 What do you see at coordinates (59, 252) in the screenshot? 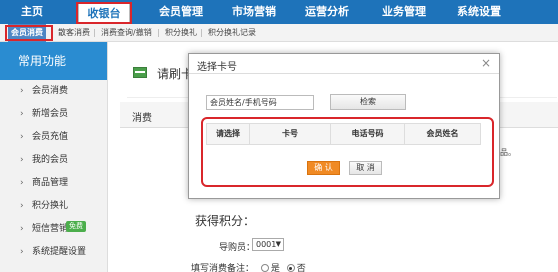
I see `sidebar-item-label: 系统提醒设置` at bounding box center [59, 252].